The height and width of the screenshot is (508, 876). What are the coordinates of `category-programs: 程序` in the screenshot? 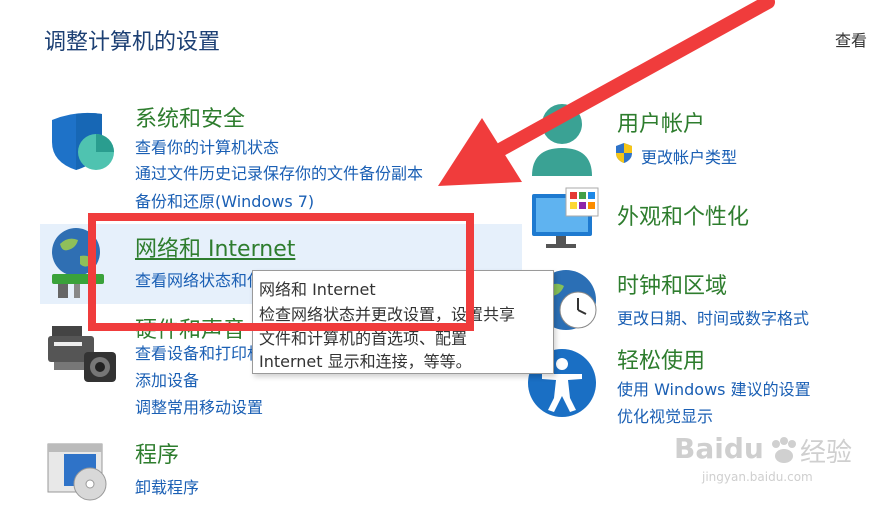 It's located at (157, 453).